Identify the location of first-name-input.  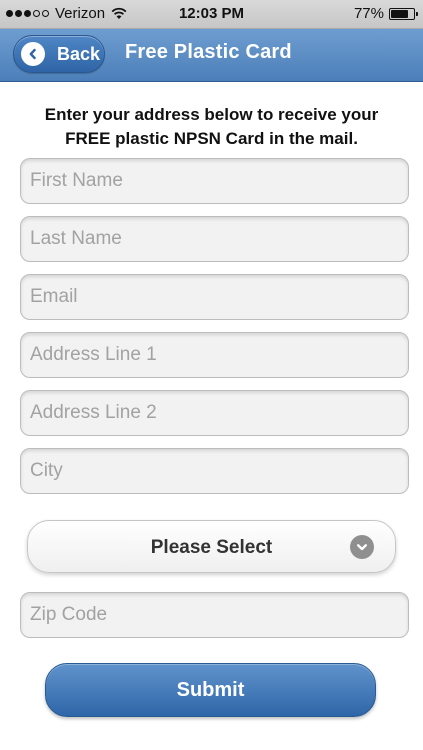
(214, 181).